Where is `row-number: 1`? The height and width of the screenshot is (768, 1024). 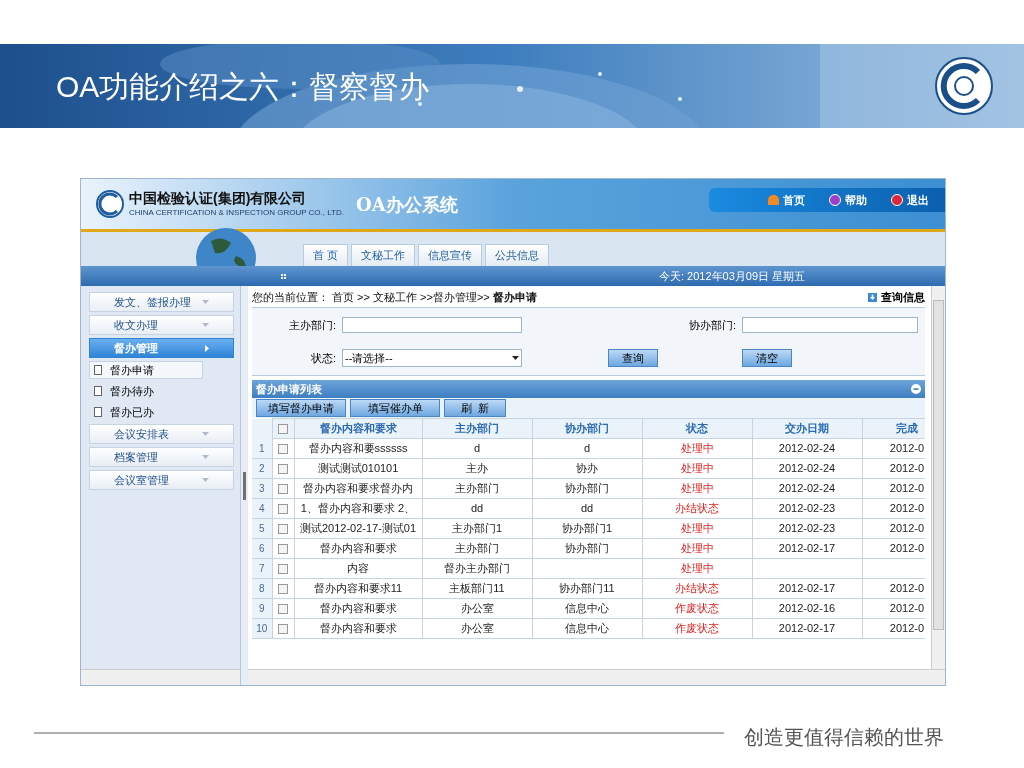
row-number: 1 is located at coordinates (262, 448).